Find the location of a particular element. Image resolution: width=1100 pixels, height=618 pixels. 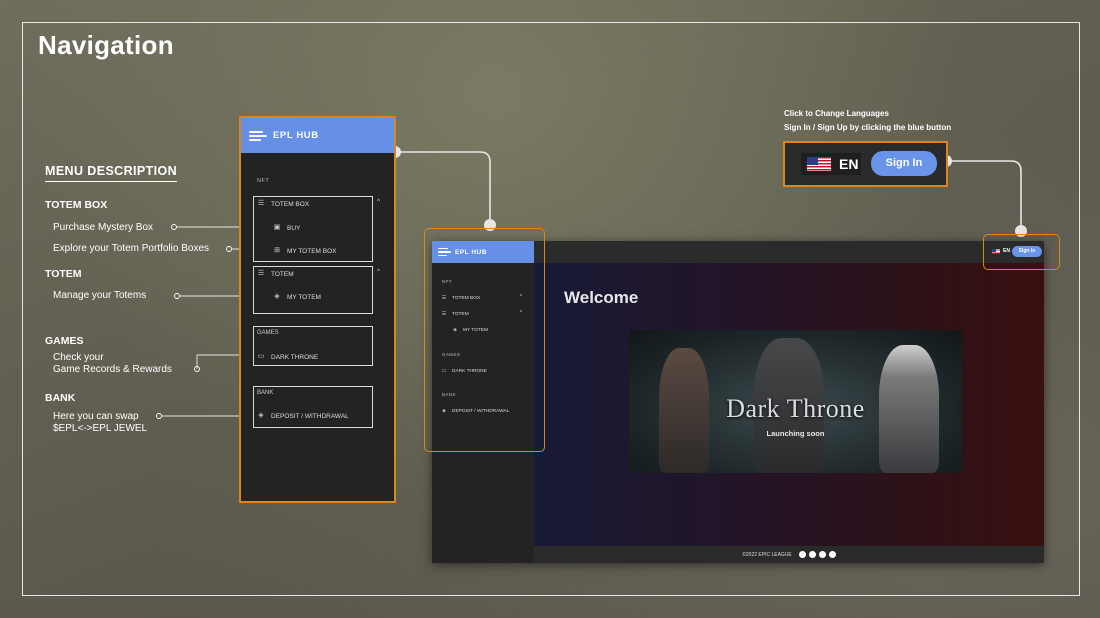

language-selector: EN is located at coordinates (831, 164).